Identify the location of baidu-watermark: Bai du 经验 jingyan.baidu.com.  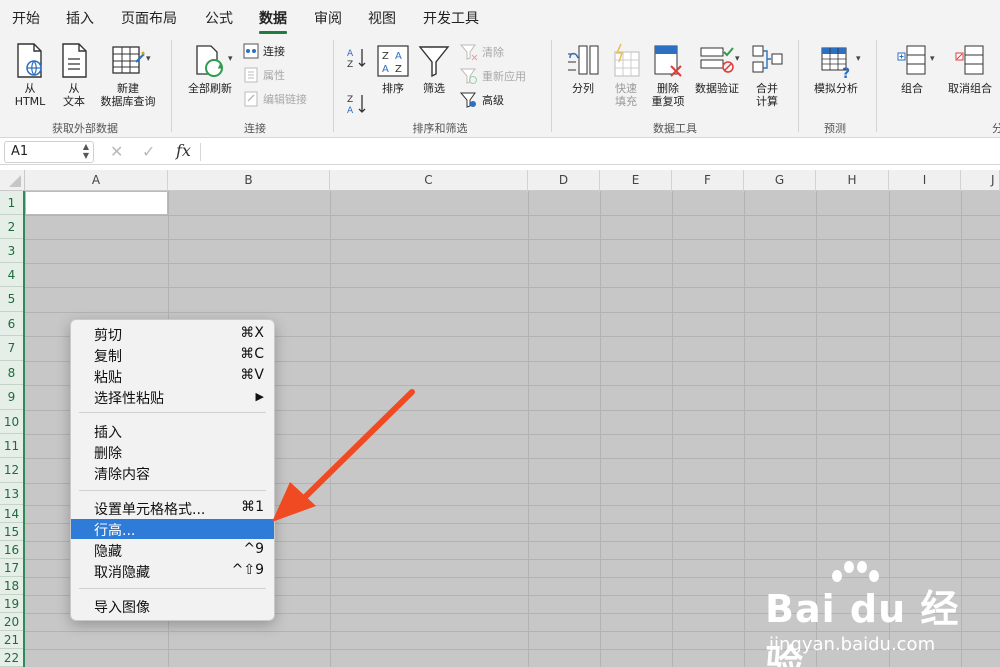
(880, 613).